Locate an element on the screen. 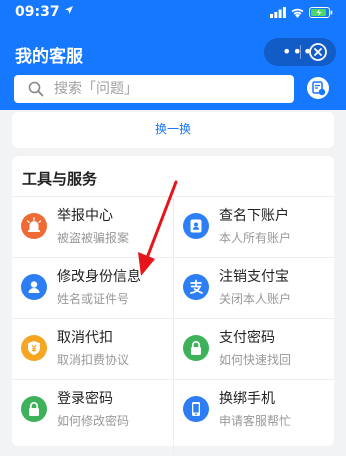 The height and width of the screenshot is (456, 346). service-record-icon is located at coordinates (319, 88).